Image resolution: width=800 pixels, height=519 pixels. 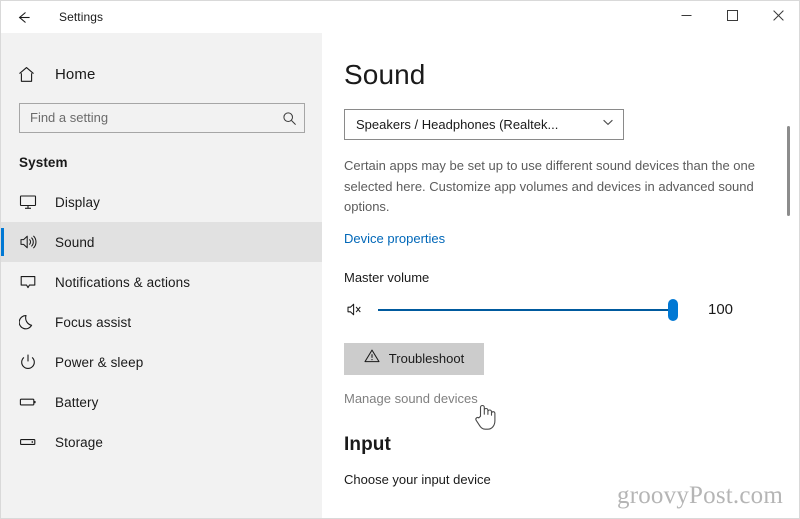 I want to click on maximize-button, so click(x=732, y=17).